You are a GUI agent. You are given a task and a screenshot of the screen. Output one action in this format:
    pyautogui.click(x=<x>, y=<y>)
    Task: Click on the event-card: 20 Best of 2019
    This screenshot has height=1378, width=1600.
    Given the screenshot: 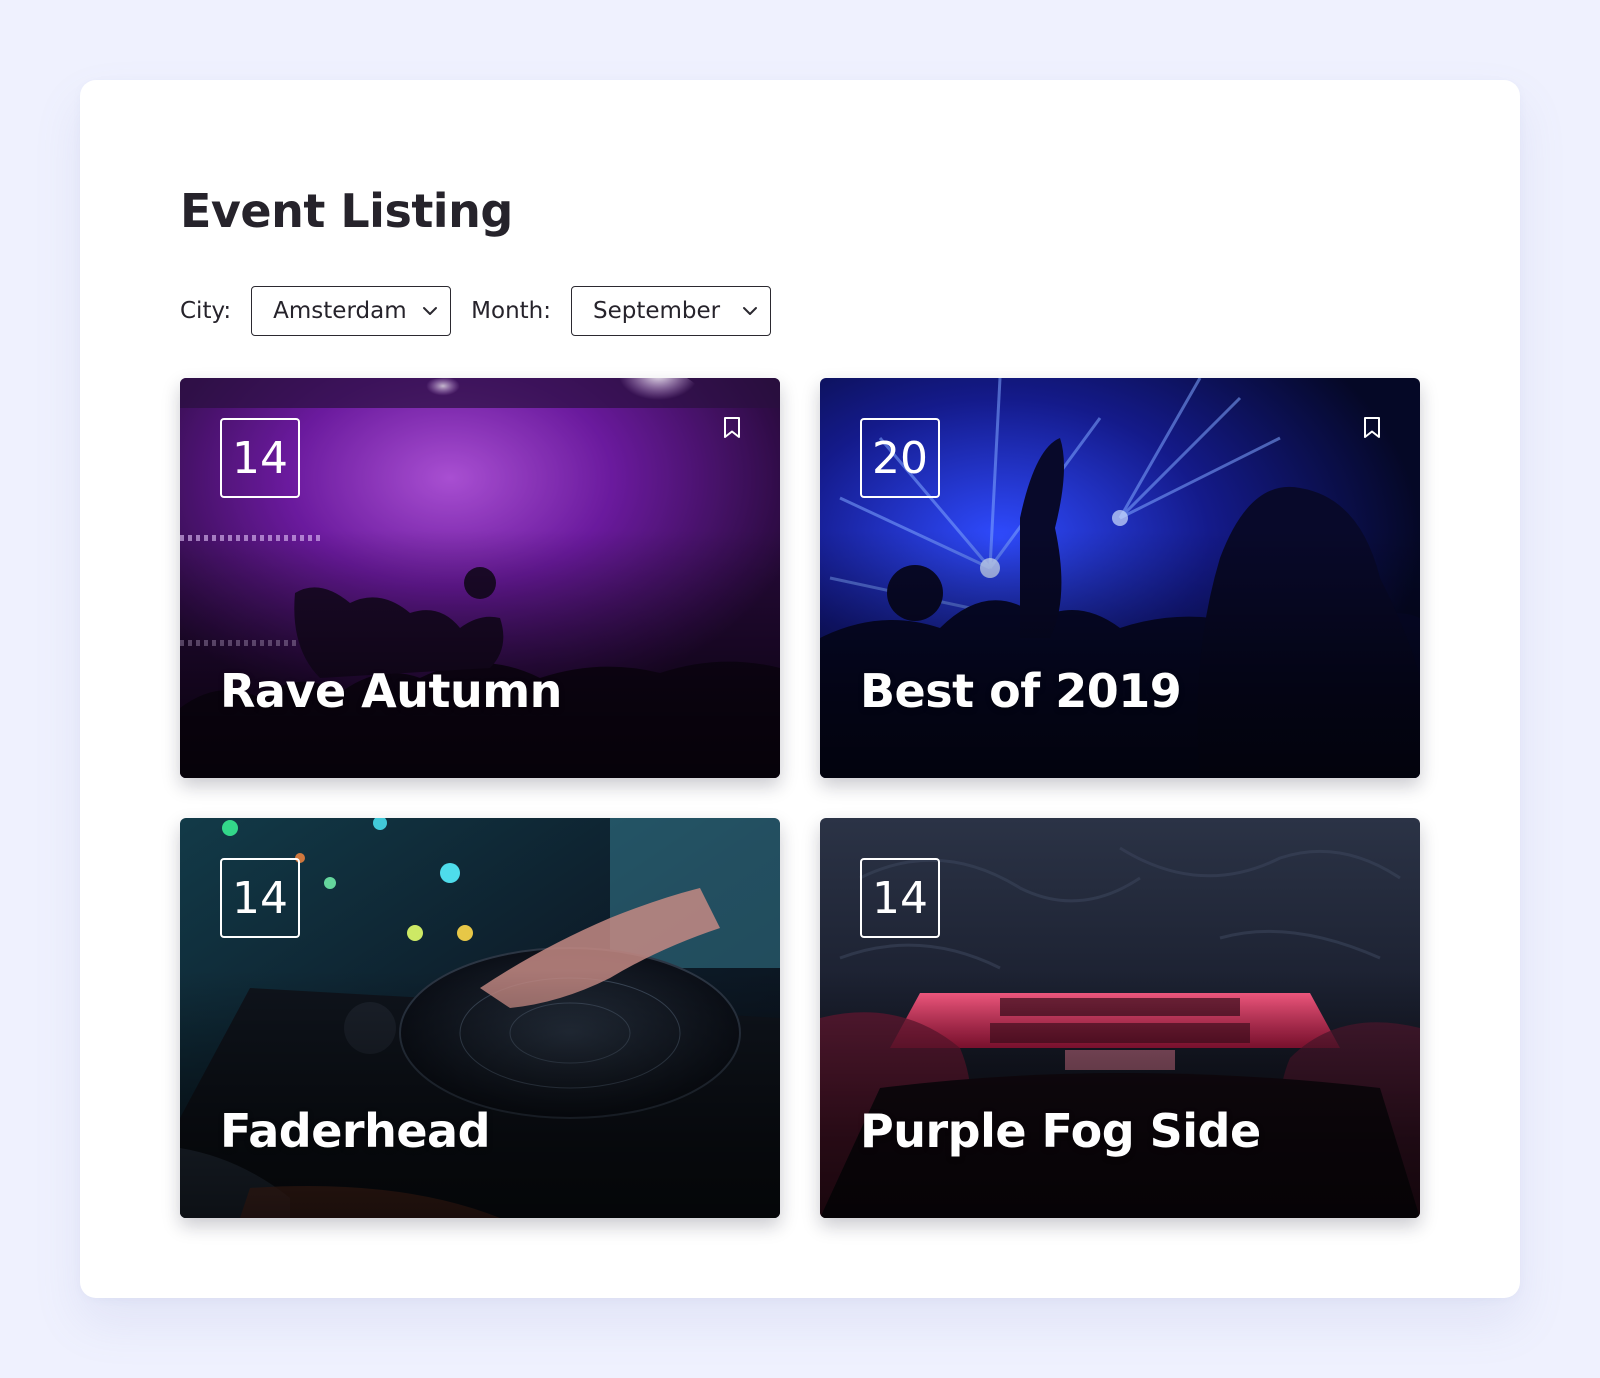 What is the action you would take?
    pyautogui.click(x=1120, y=578)
    